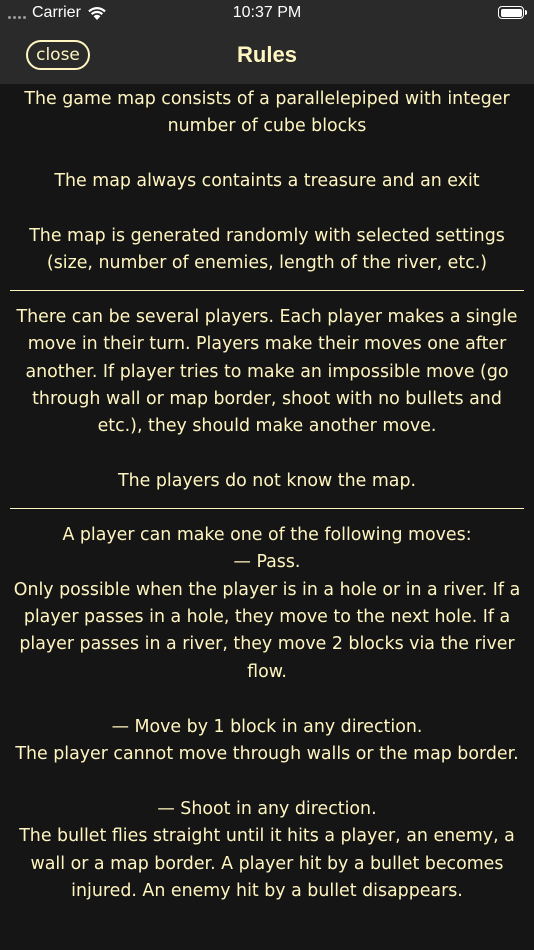 The width and height of the screenshot is (534, 950). Describe the element at coordinates (512, 12) in the screenshot. I see `battery-icon` at that location.